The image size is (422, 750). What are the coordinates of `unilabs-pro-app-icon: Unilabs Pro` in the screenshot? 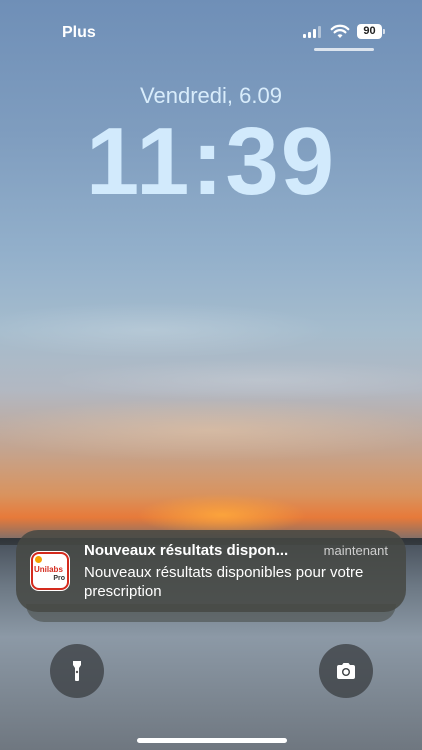 It's located at (50, 571).